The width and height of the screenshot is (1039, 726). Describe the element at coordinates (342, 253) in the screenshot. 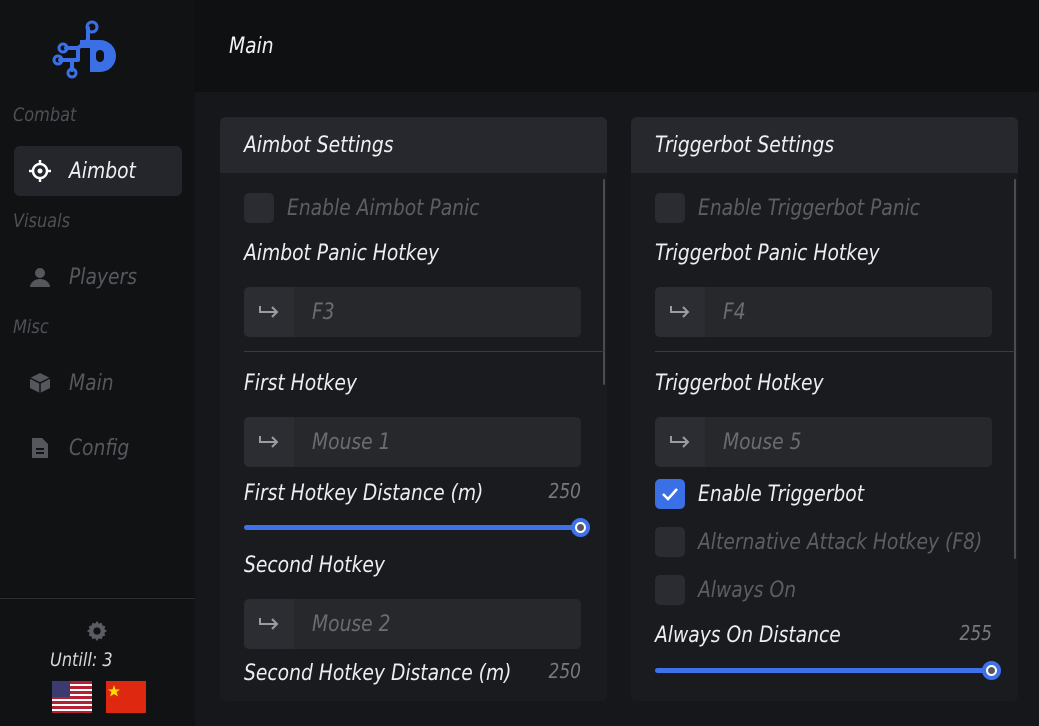

I see `aimbot-panic-hotkey-label: Aimbot Panic Hotkey` at that location.